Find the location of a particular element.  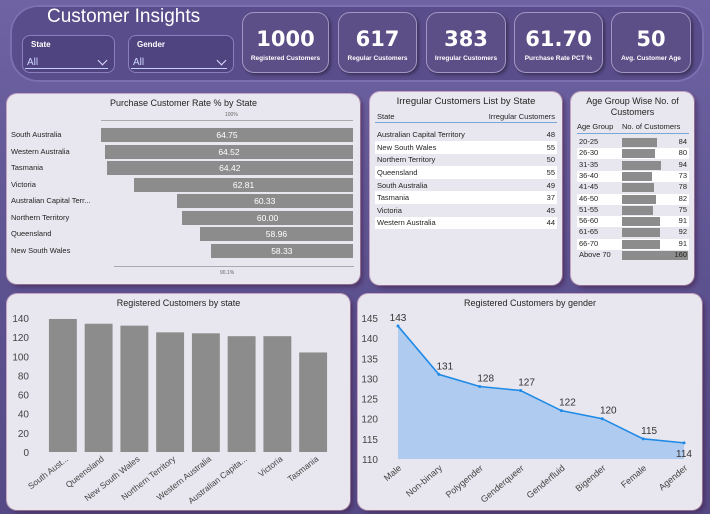

age-count-label: 82 is located at coordinates (682, 198).